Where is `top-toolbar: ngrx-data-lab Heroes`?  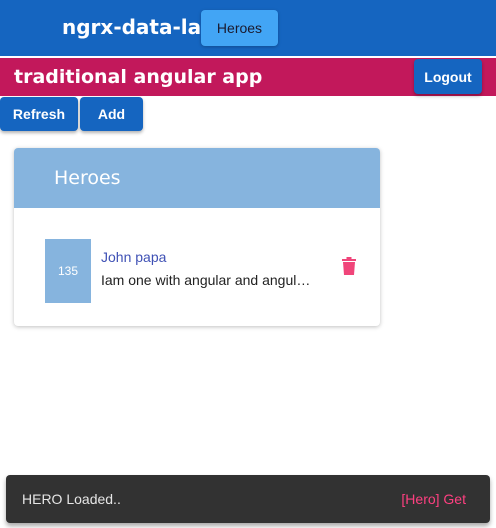 top-toolbar: ngrx-data-lab Heroes is located at coordinates (248, 28).